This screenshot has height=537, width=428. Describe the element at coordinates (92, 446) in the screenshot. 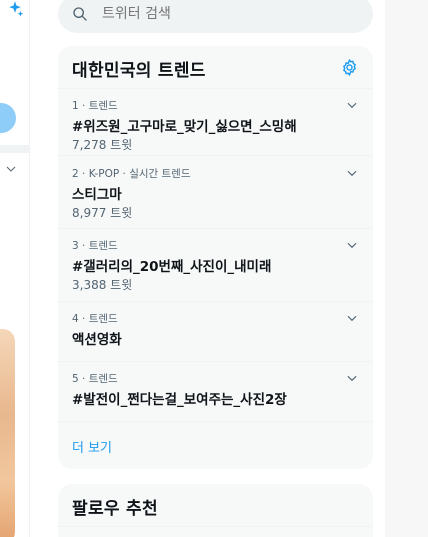

I see `show-more-link: 더 보기` at that location.